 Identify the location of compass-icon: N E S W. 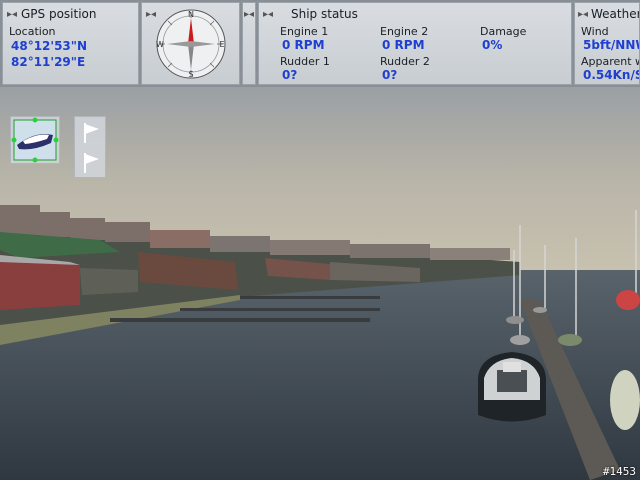
(191, 44).